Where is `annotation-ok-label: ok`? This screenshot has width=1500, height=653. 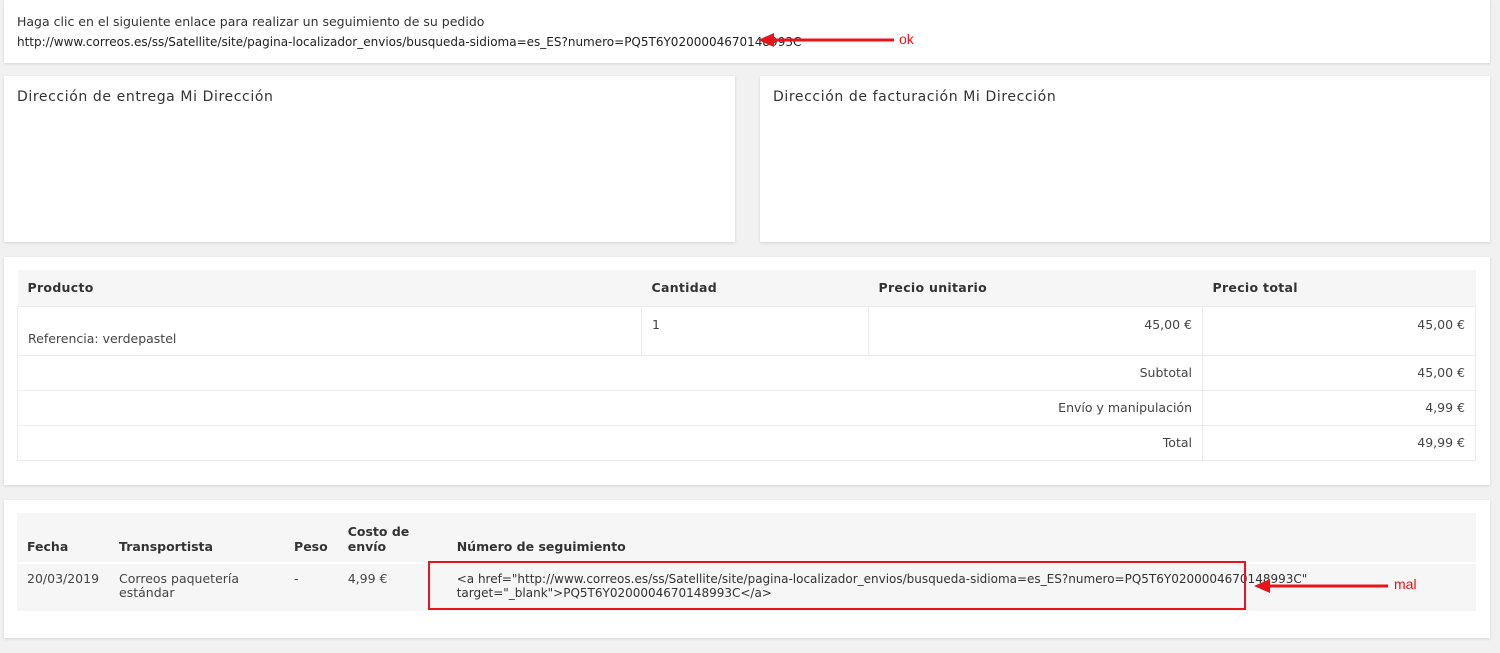
annotation-ok-label: ok is located at coordinates (906, 39).